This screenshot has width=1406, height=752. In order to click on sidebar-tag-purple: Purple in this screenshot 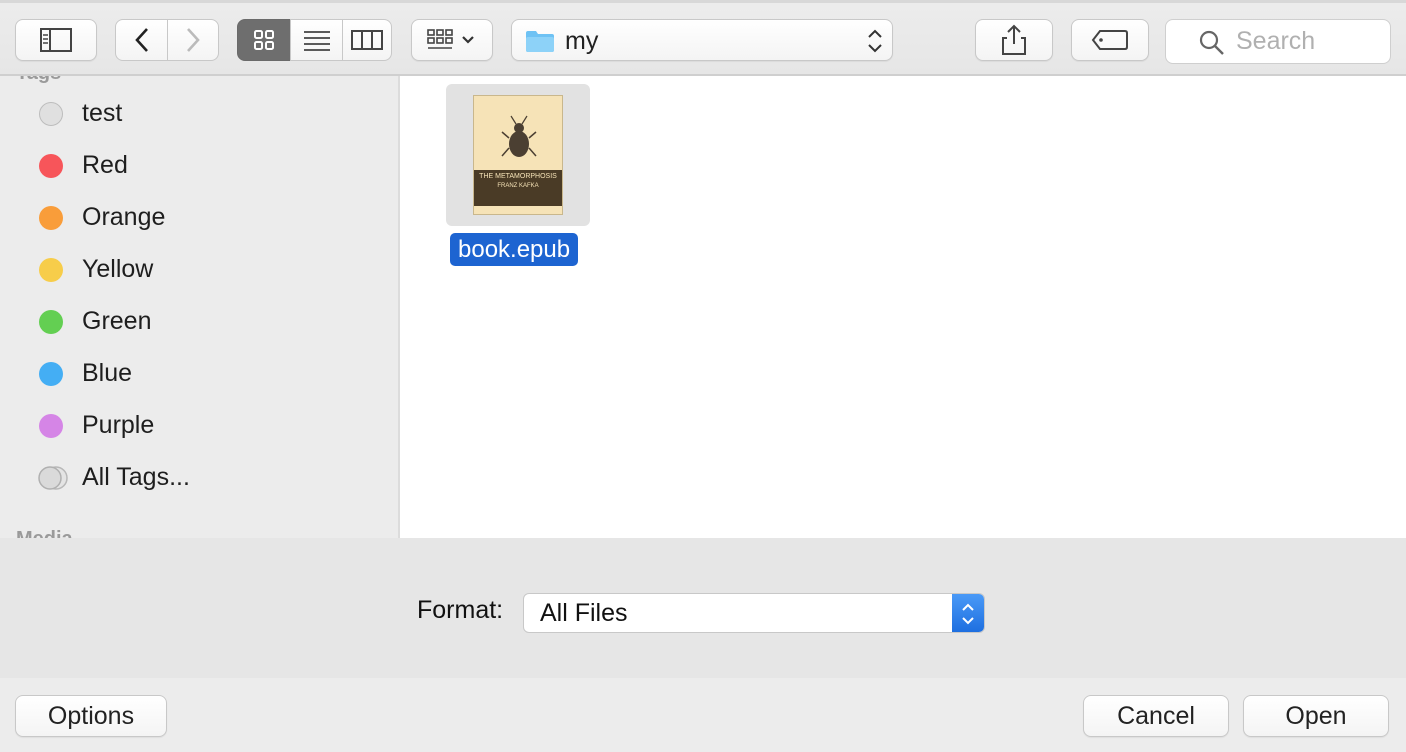, I will do `click(199, 427)`.